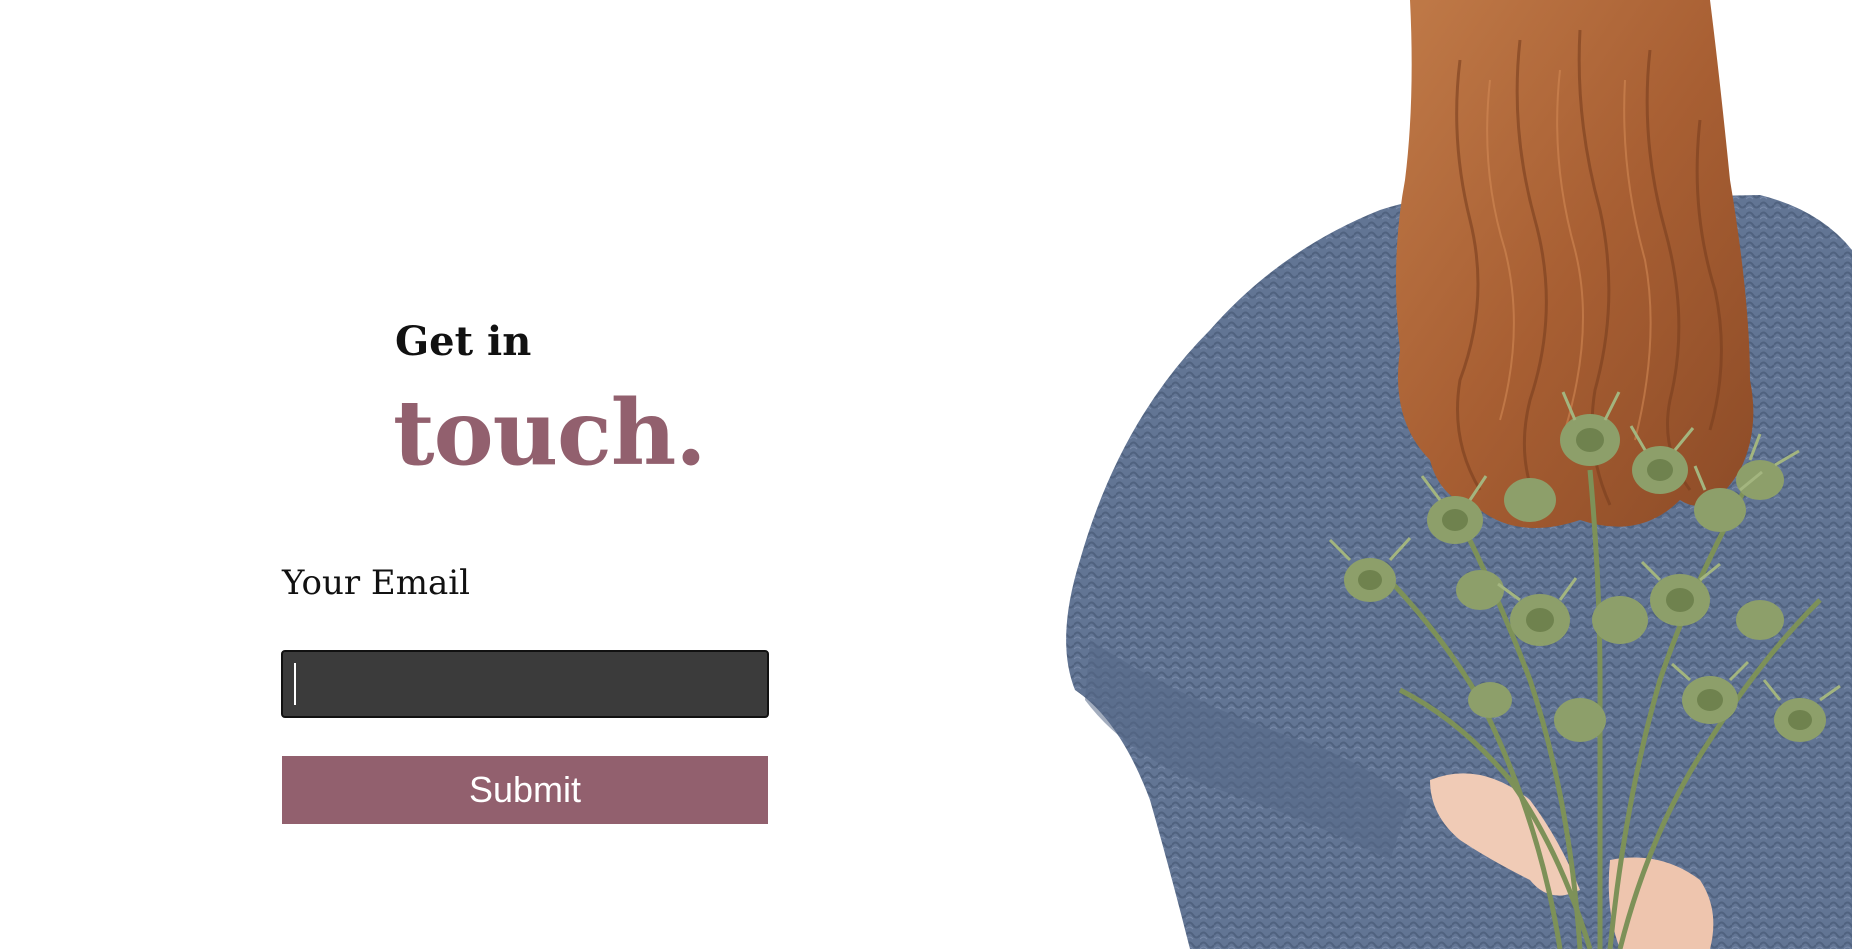  I want to click on text-caret, so click(295, 684).